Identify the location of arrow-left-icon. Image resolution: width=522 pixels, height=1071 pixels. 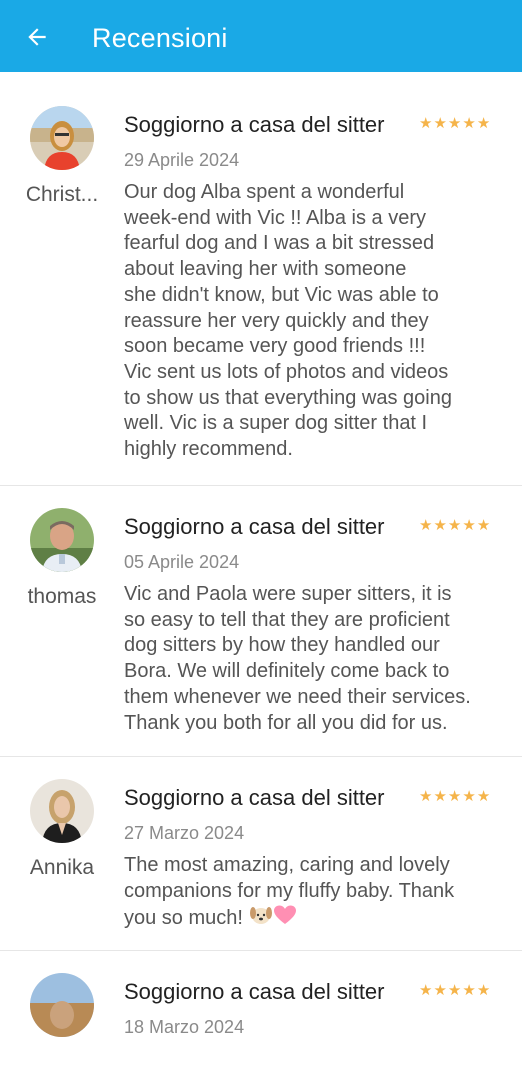
(37, 37).